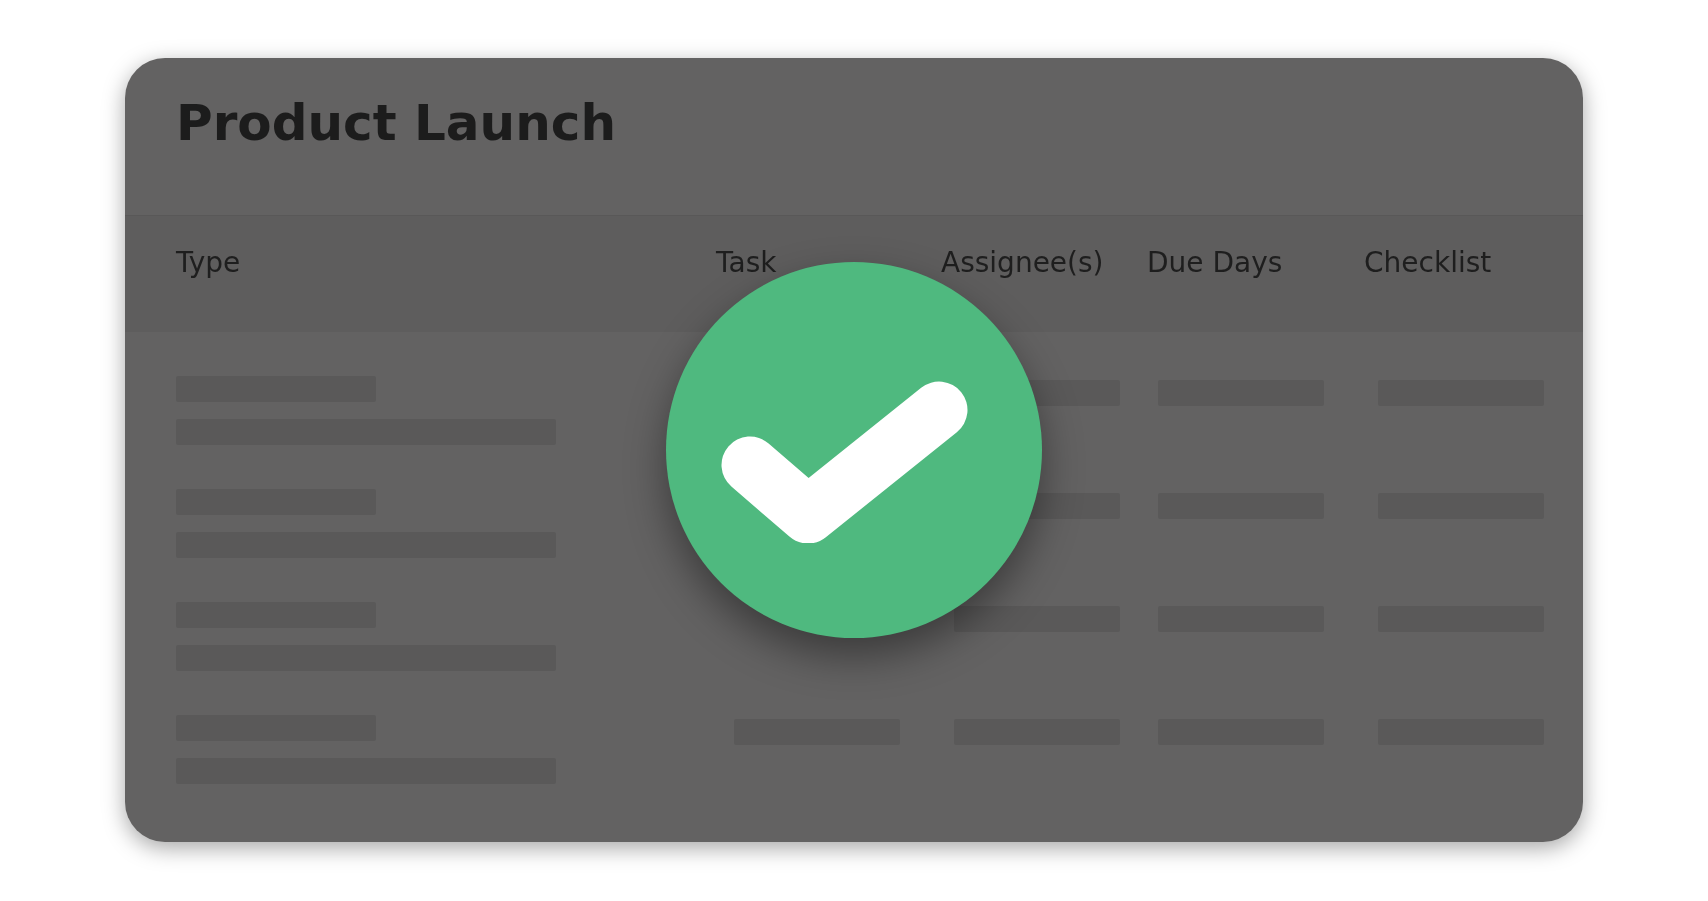 This screenshot has width=1708, height=901. What do you see at coordinates (746, 262) in the screenshot?
I see `column-header: Task` at bounding box center [746, 262].